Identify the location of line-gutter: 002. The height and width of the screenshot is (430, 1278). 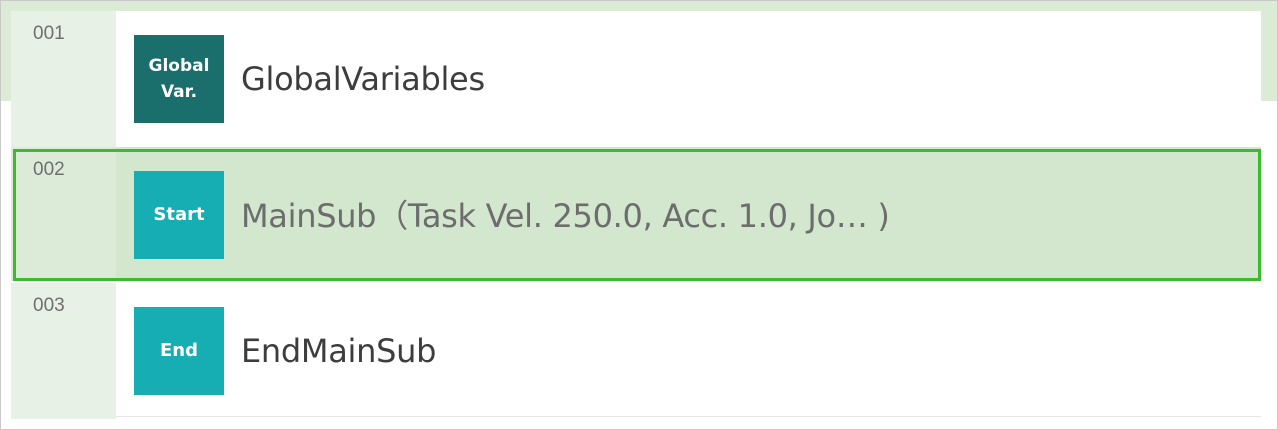
(63, 214).